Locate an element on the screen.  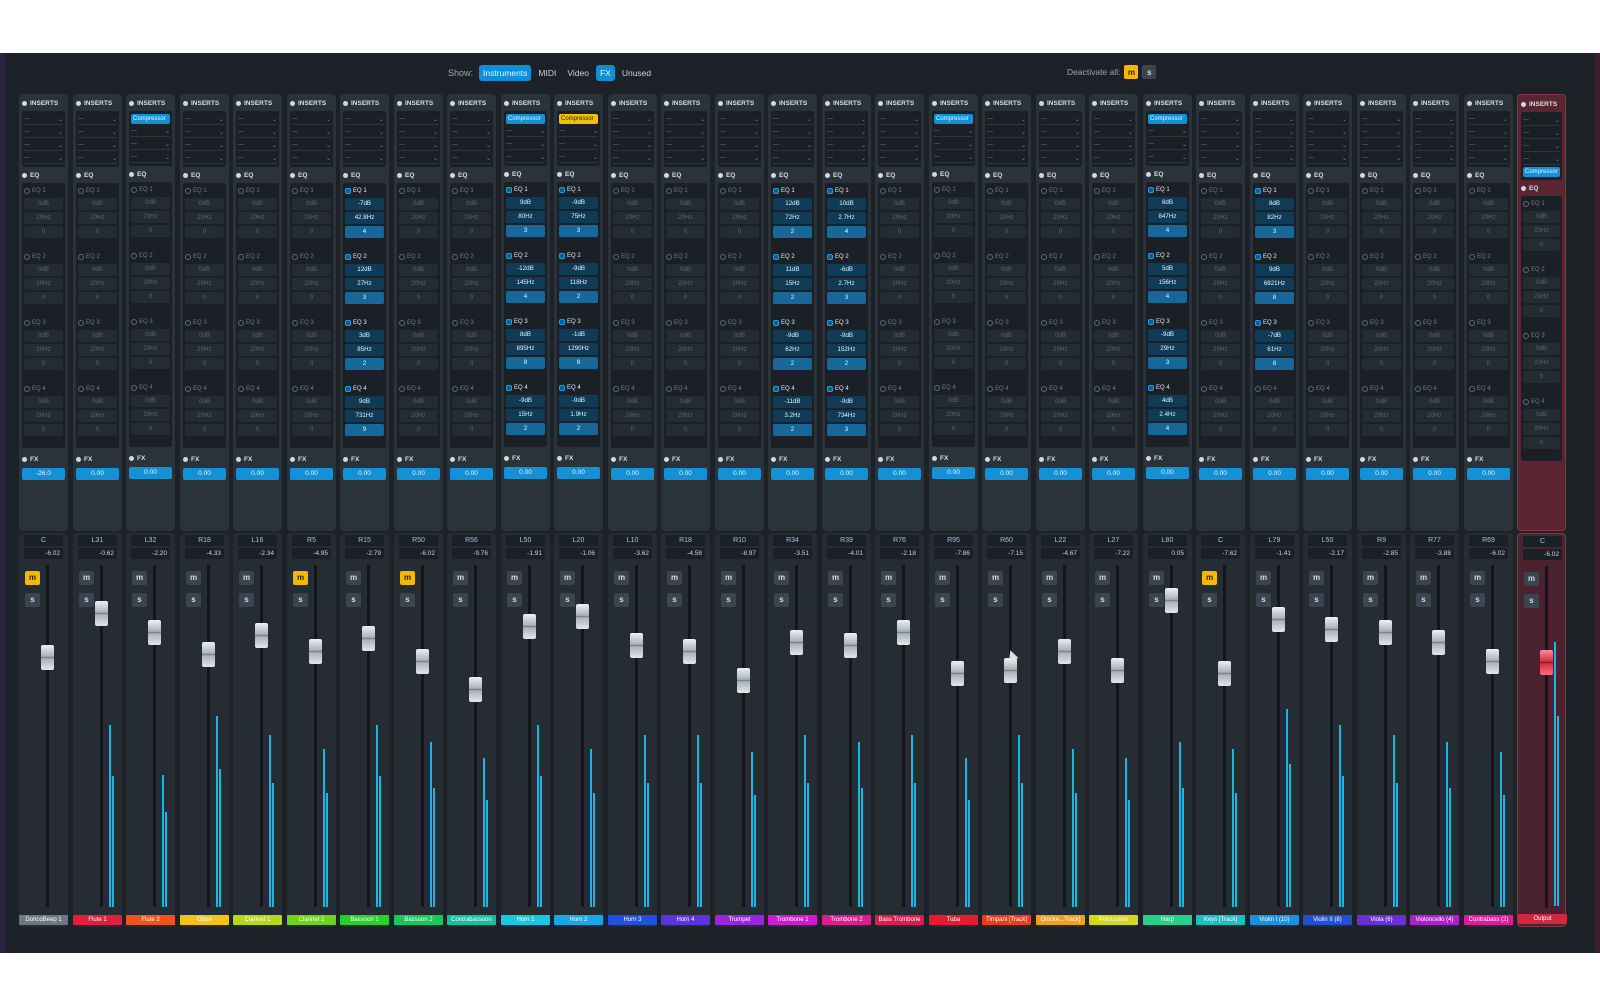
pan-control: R56 is located at coordinates (471, 540).